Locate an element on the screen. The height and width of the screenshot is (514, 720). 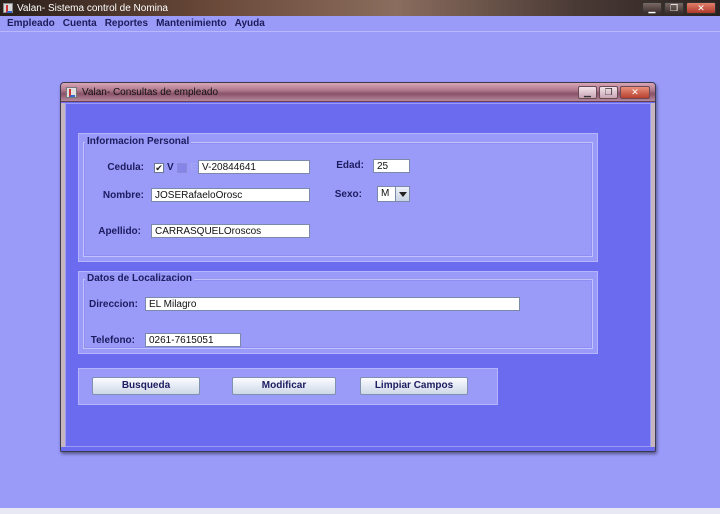
actions-panel: Busqueda Modificar Limpiar Campos is located at coordinates (288, 386).